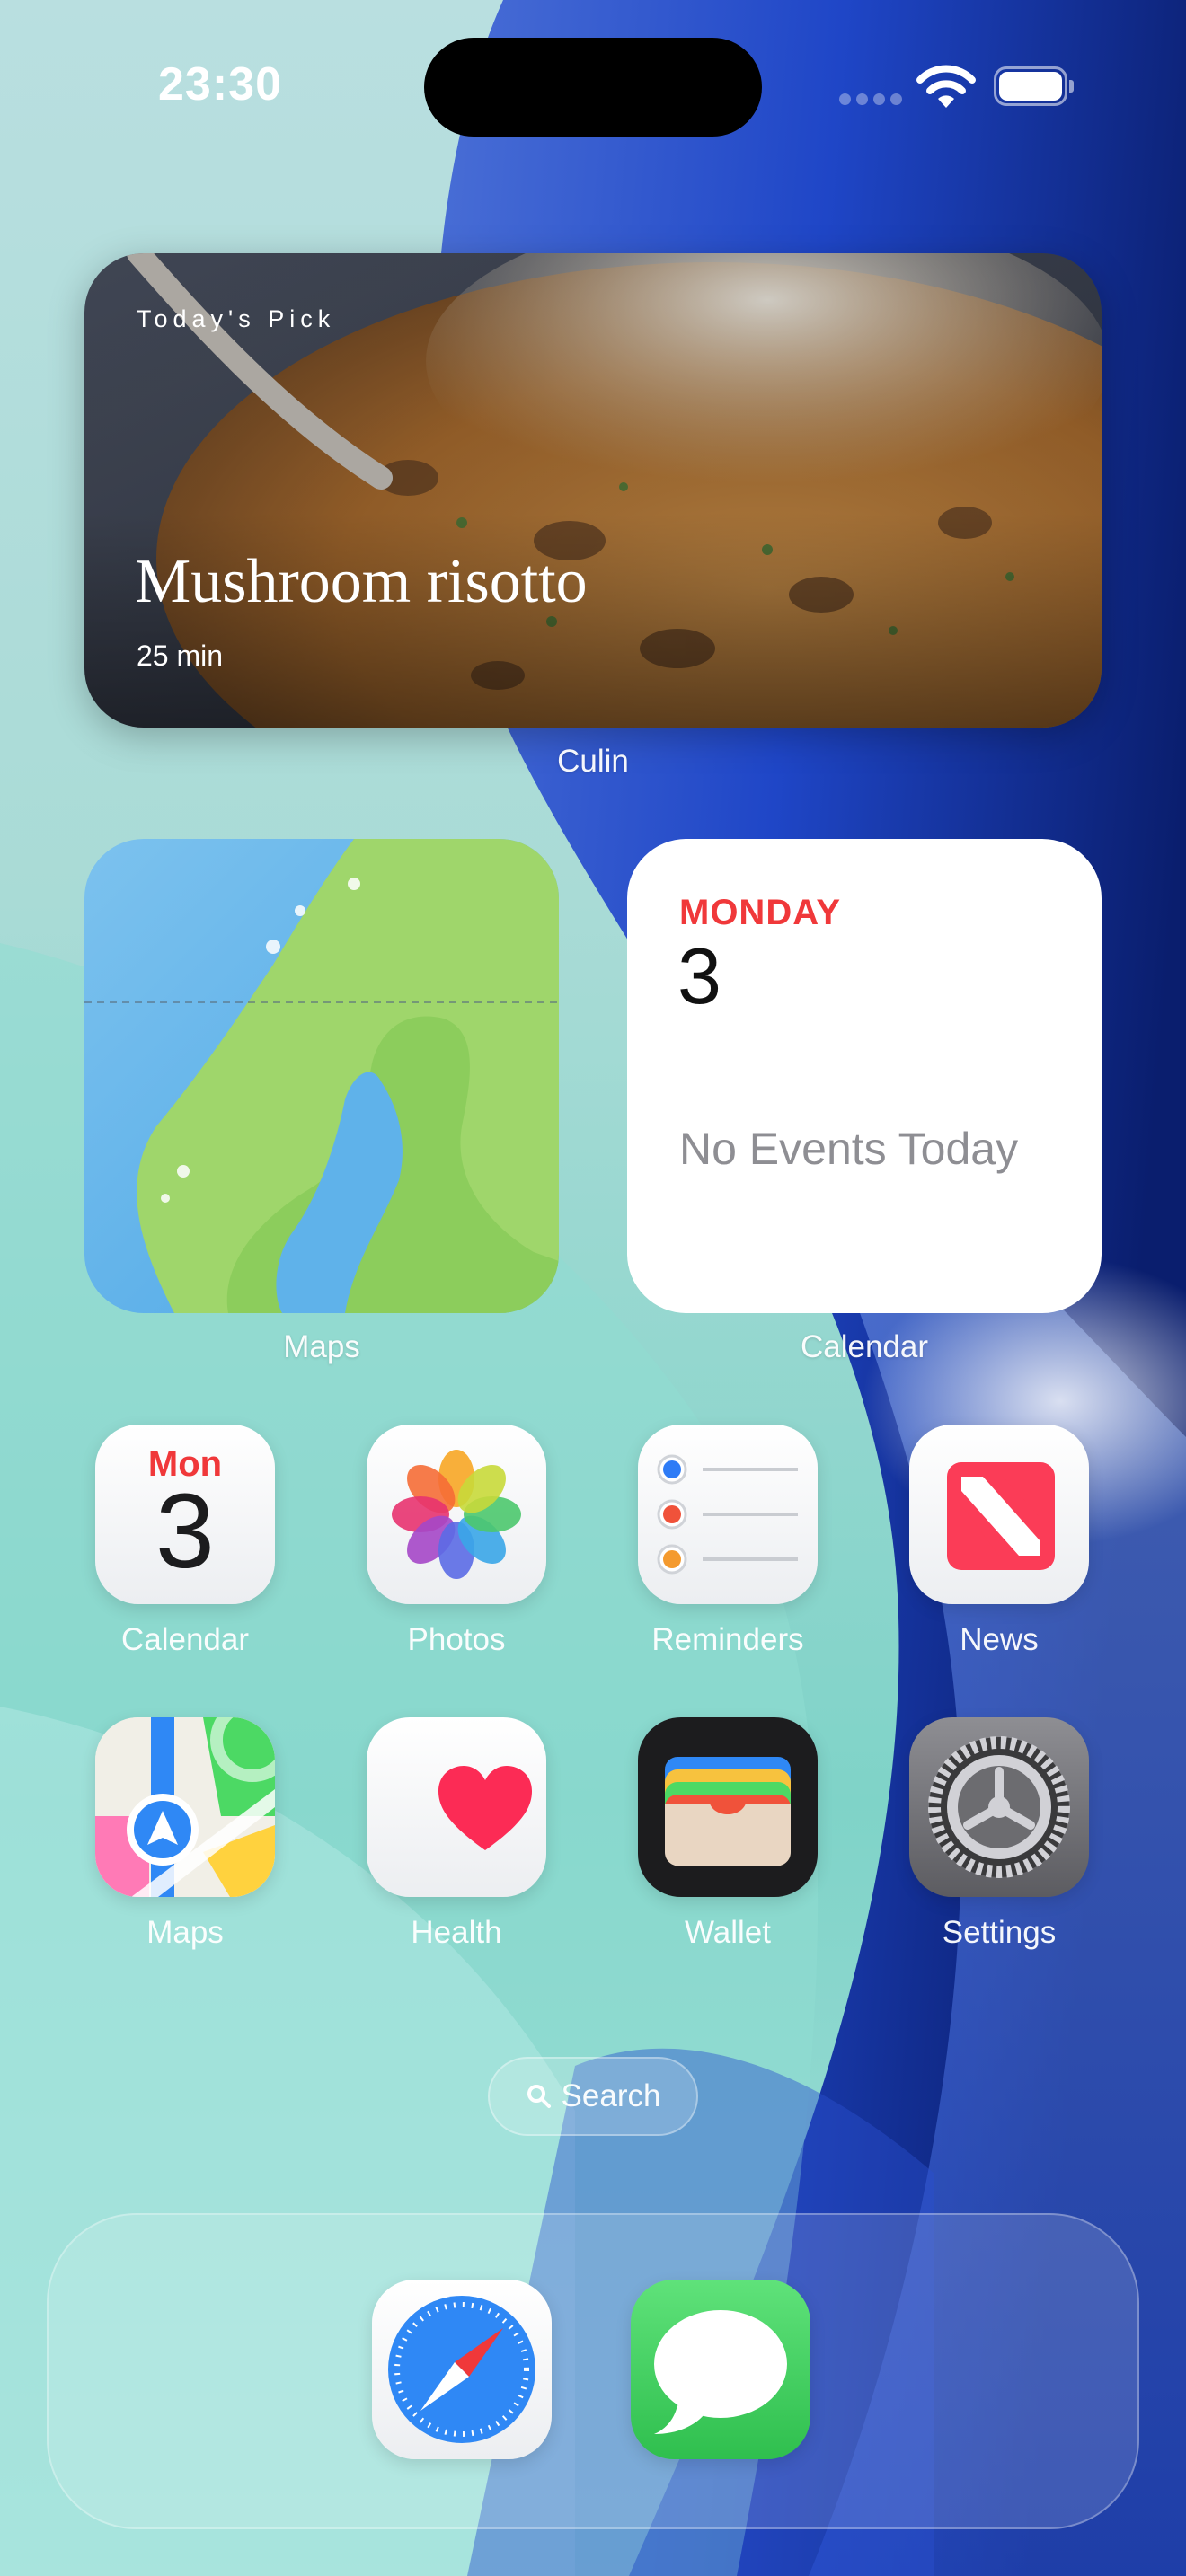 The width and height of the screenshot is (1186, 2576). I want to click on messages-app-icon, so click(720, 2369).